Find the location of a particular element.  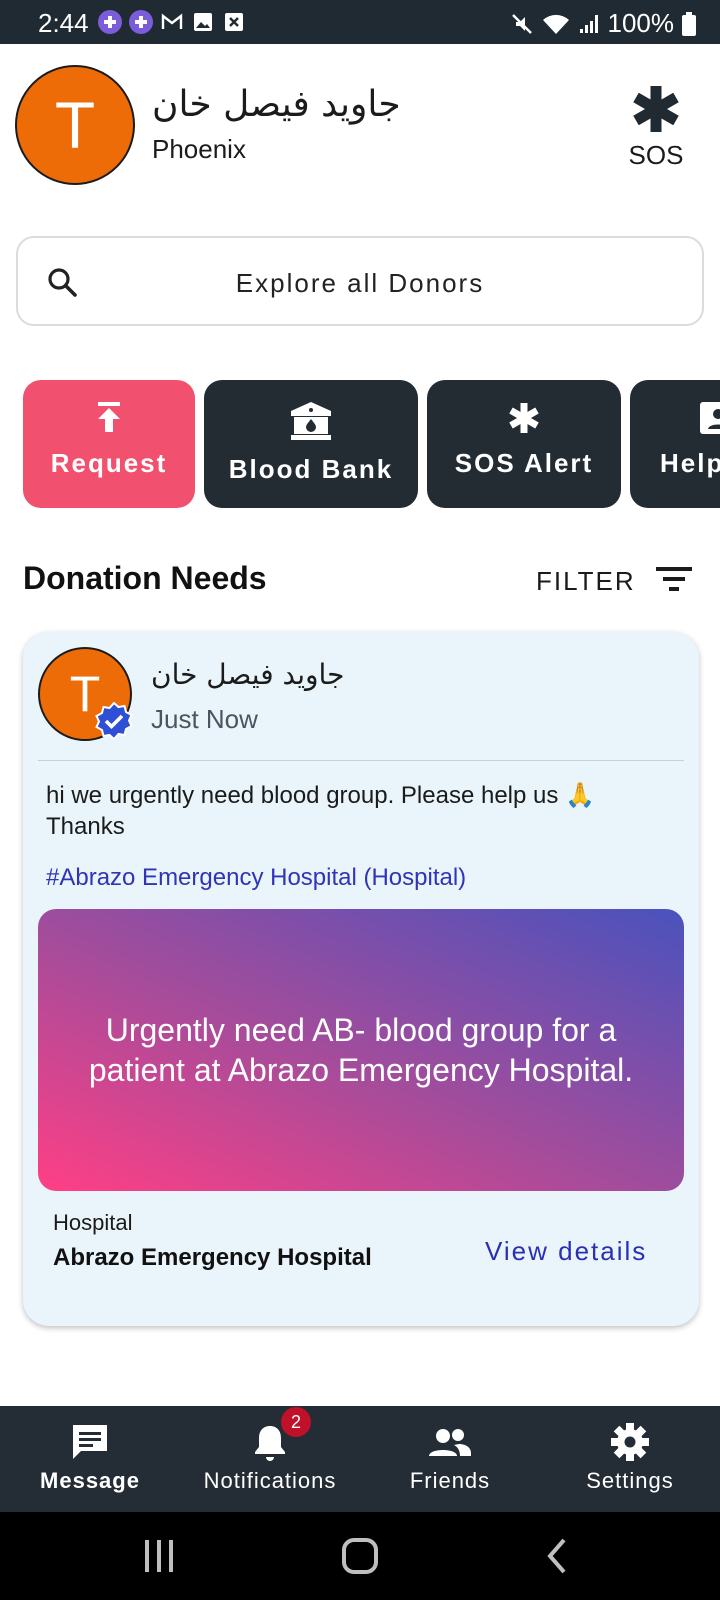

bottom-nav: Message 2 Notifications Friends Settings is located at coordinates (360, 1459).